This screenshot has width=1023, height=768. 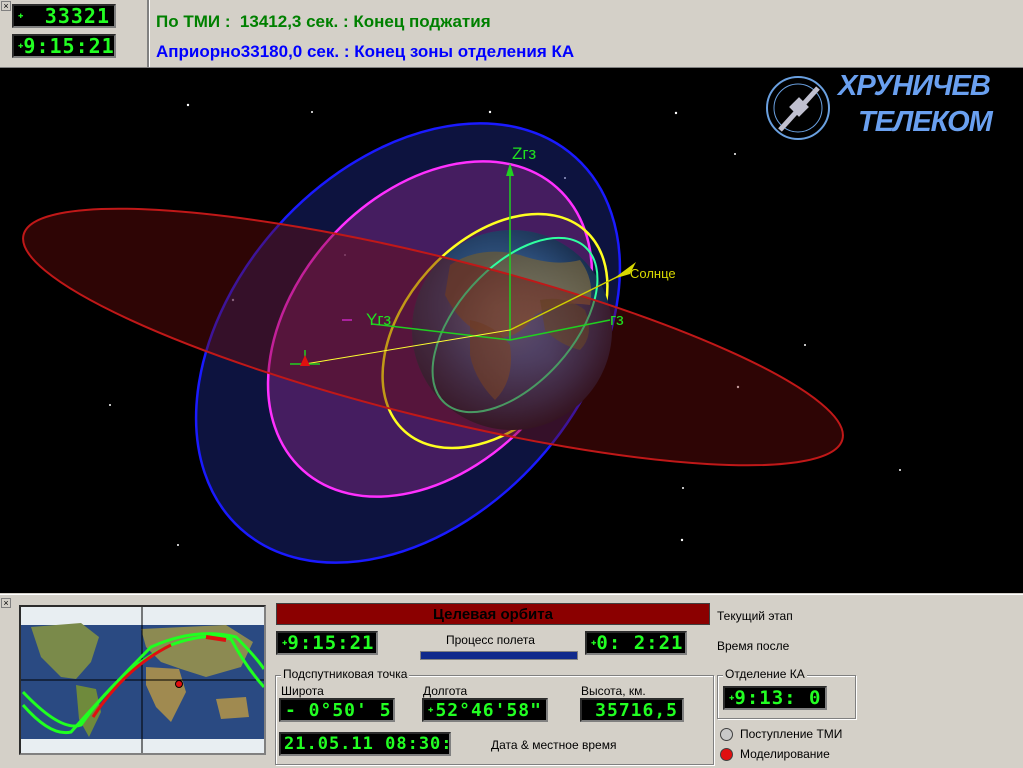 What do you see at coordinates (640, 643) in the screenshot?
I see `time-after-value: 0: 2:21` at bounding box center [640, 643].